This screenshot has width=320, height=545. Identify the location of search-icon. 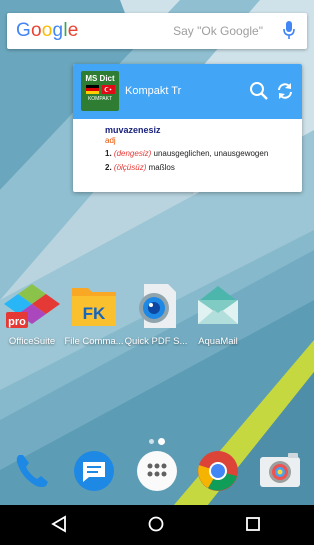
(259, 91).